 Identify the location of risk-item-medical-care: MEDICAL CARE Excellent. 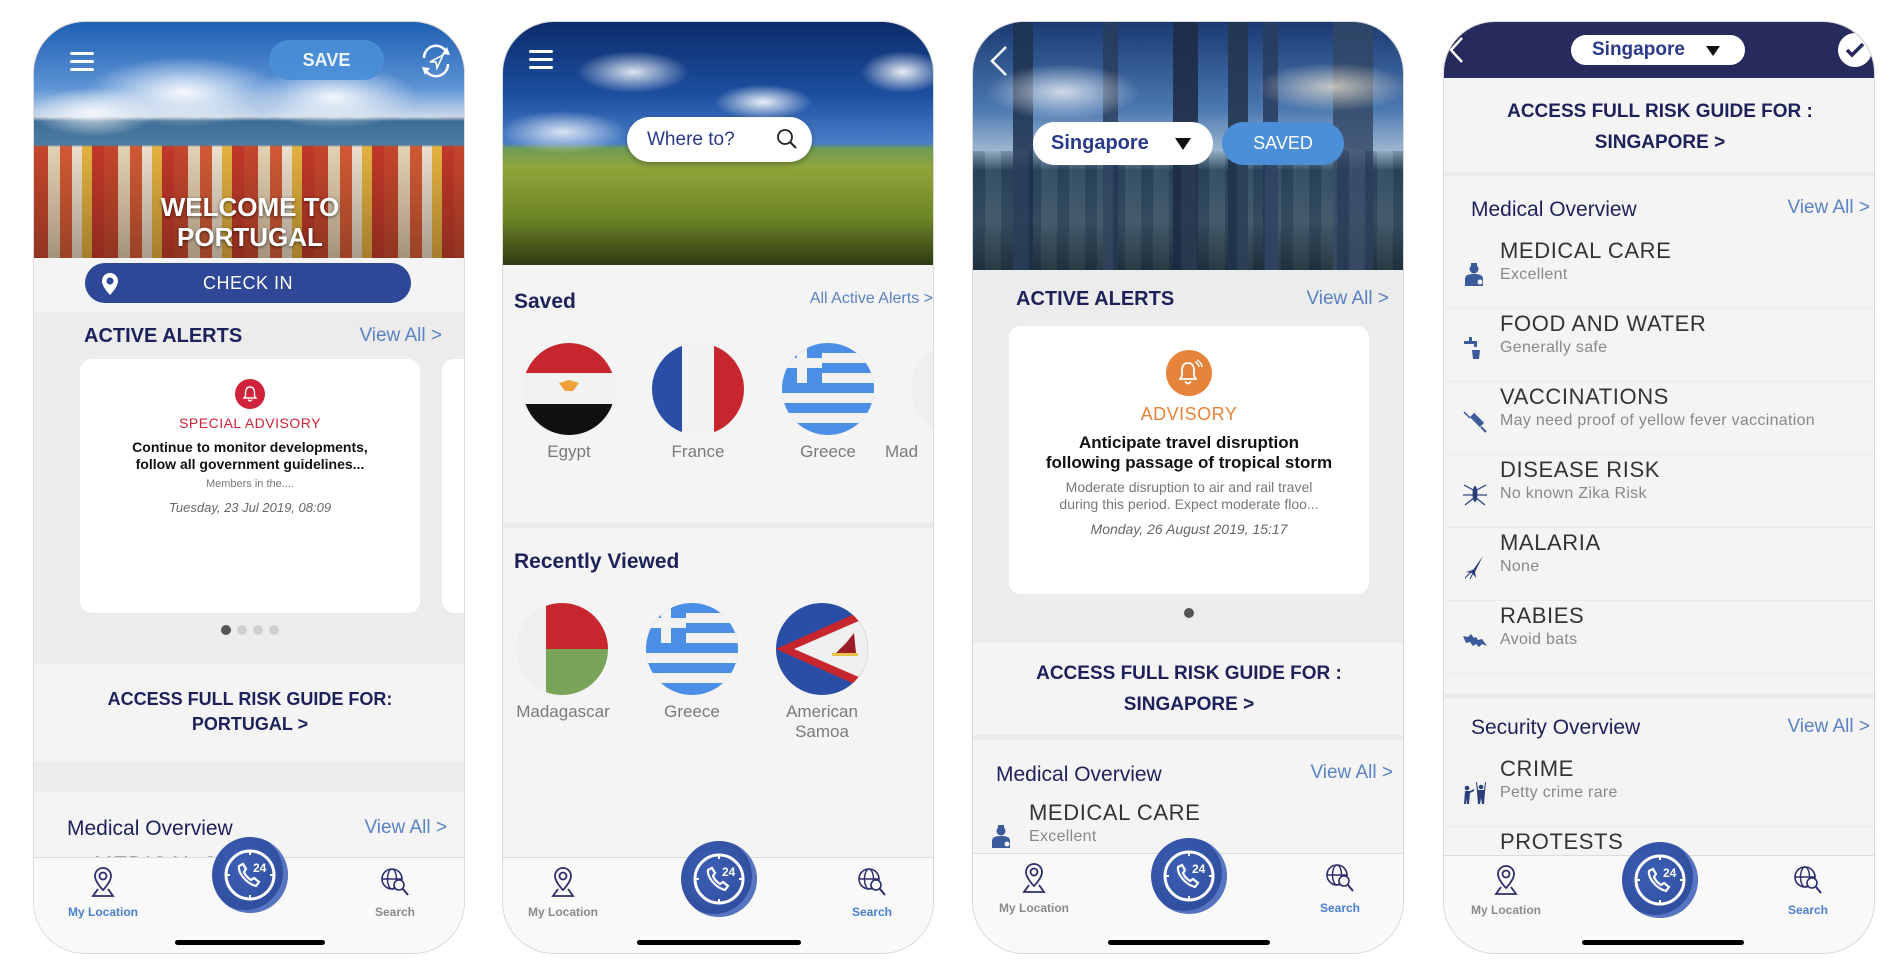
(1659, 272).